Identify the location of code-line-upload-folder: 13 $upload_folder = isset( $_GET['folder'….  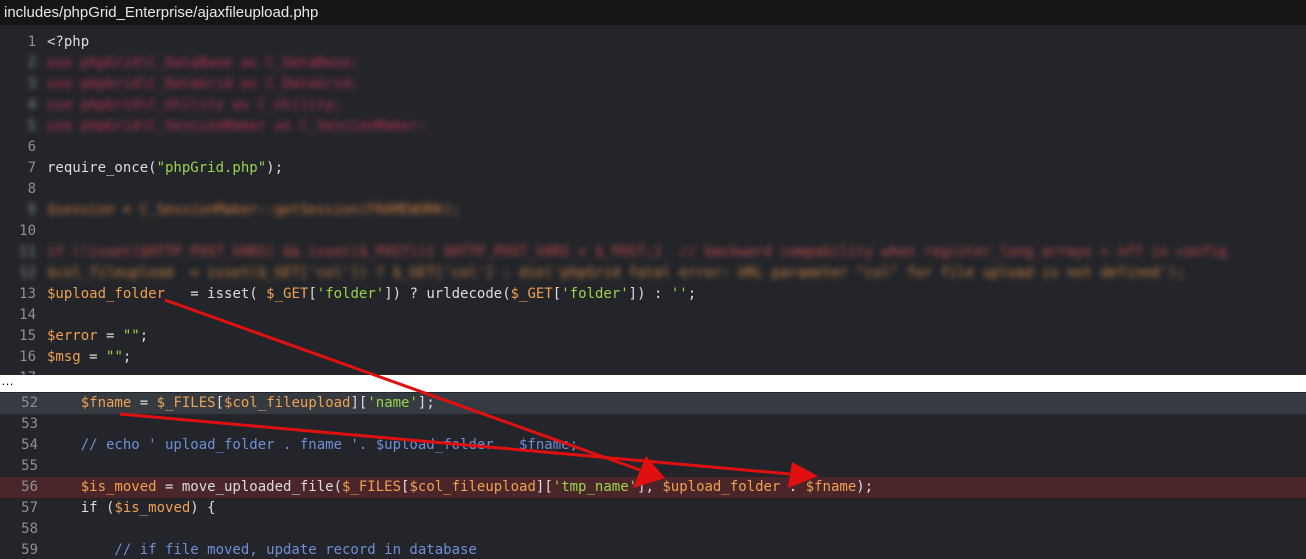
(653, 294).